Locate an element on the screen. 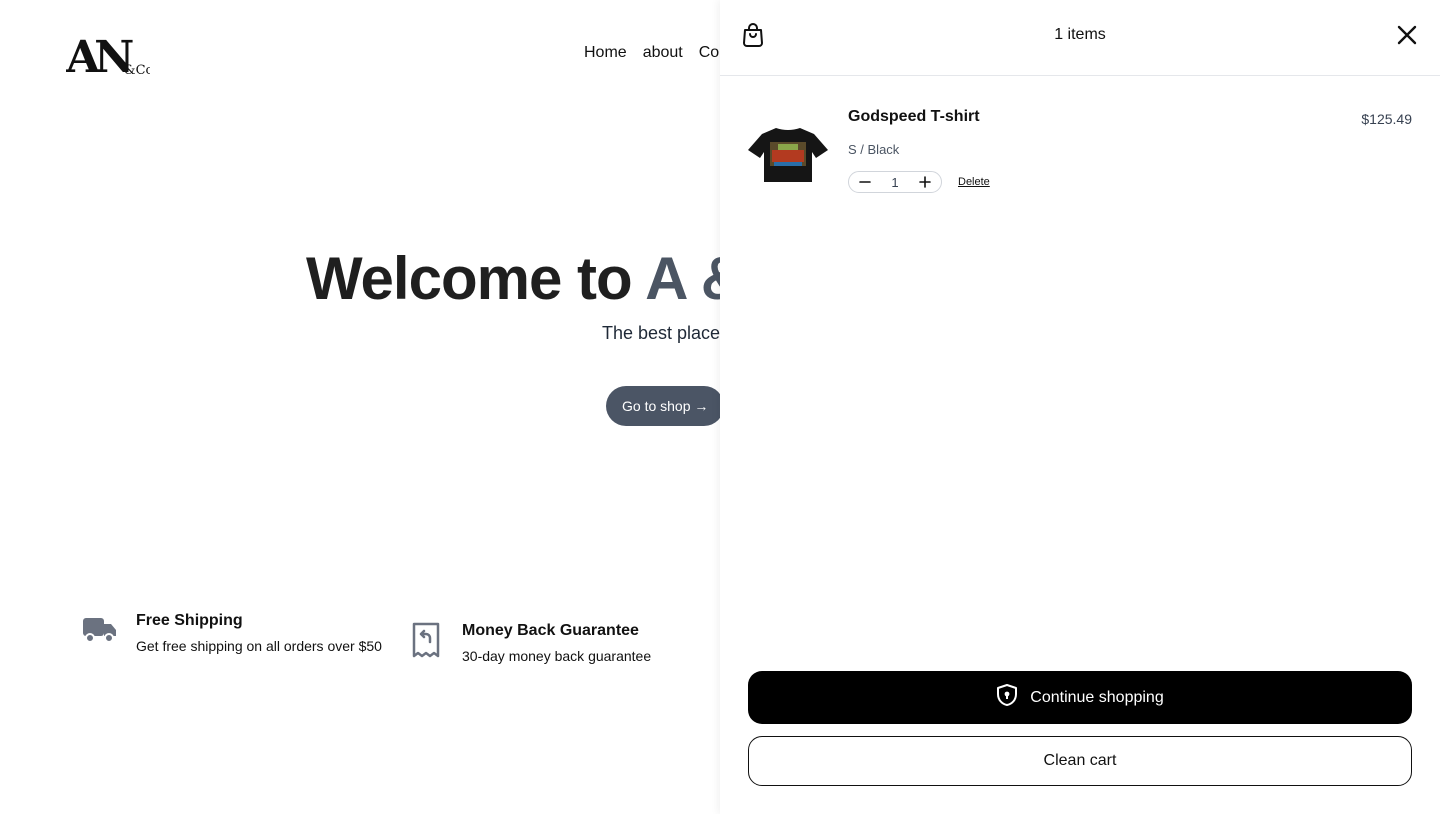 The height and width of the screenshot is (814, 1440). minus-icon is located at coordinates (865, 182).